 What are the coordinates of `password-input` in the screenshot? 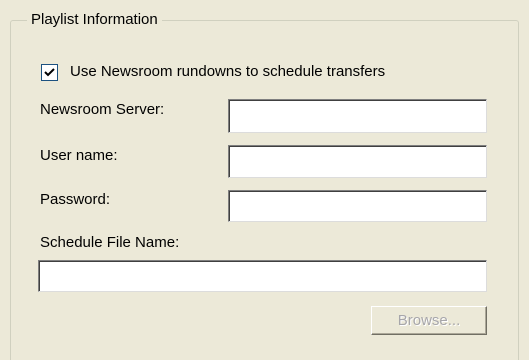 It's located at (357, 206).